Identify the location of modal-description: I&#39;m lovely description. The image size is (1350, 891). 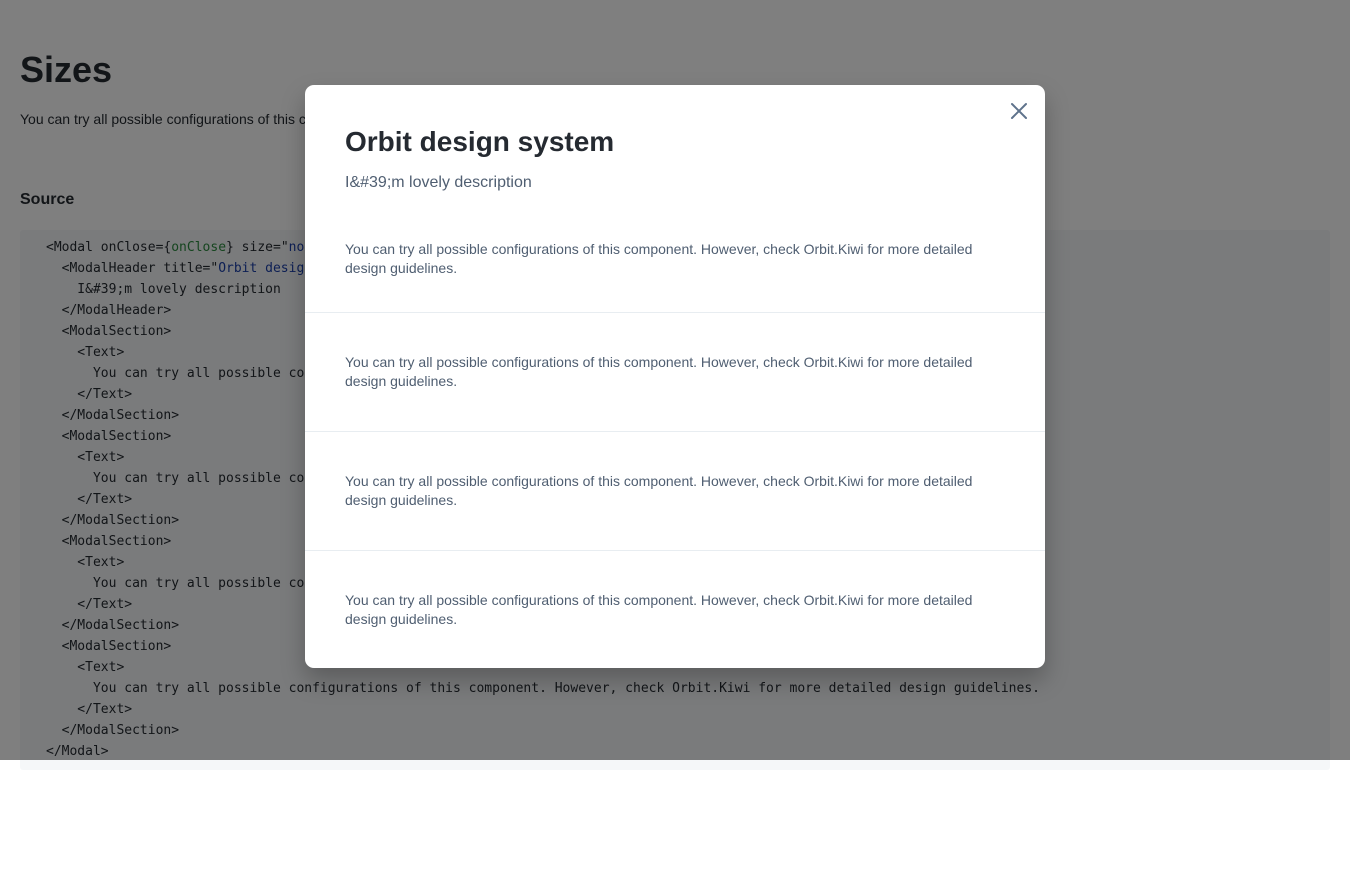
(438, 182).